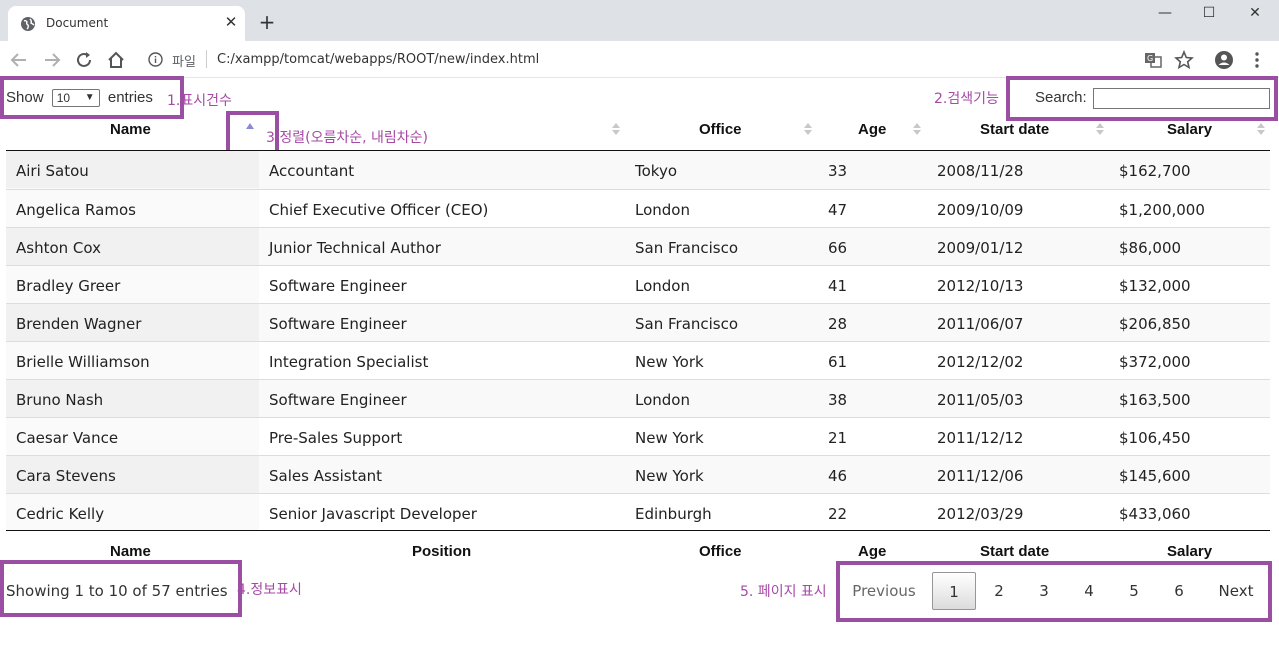  What do you see at coordinates (1165, 14) in the screenshot?
I see `minimize-button: —` at bounding box center [1165, 14].